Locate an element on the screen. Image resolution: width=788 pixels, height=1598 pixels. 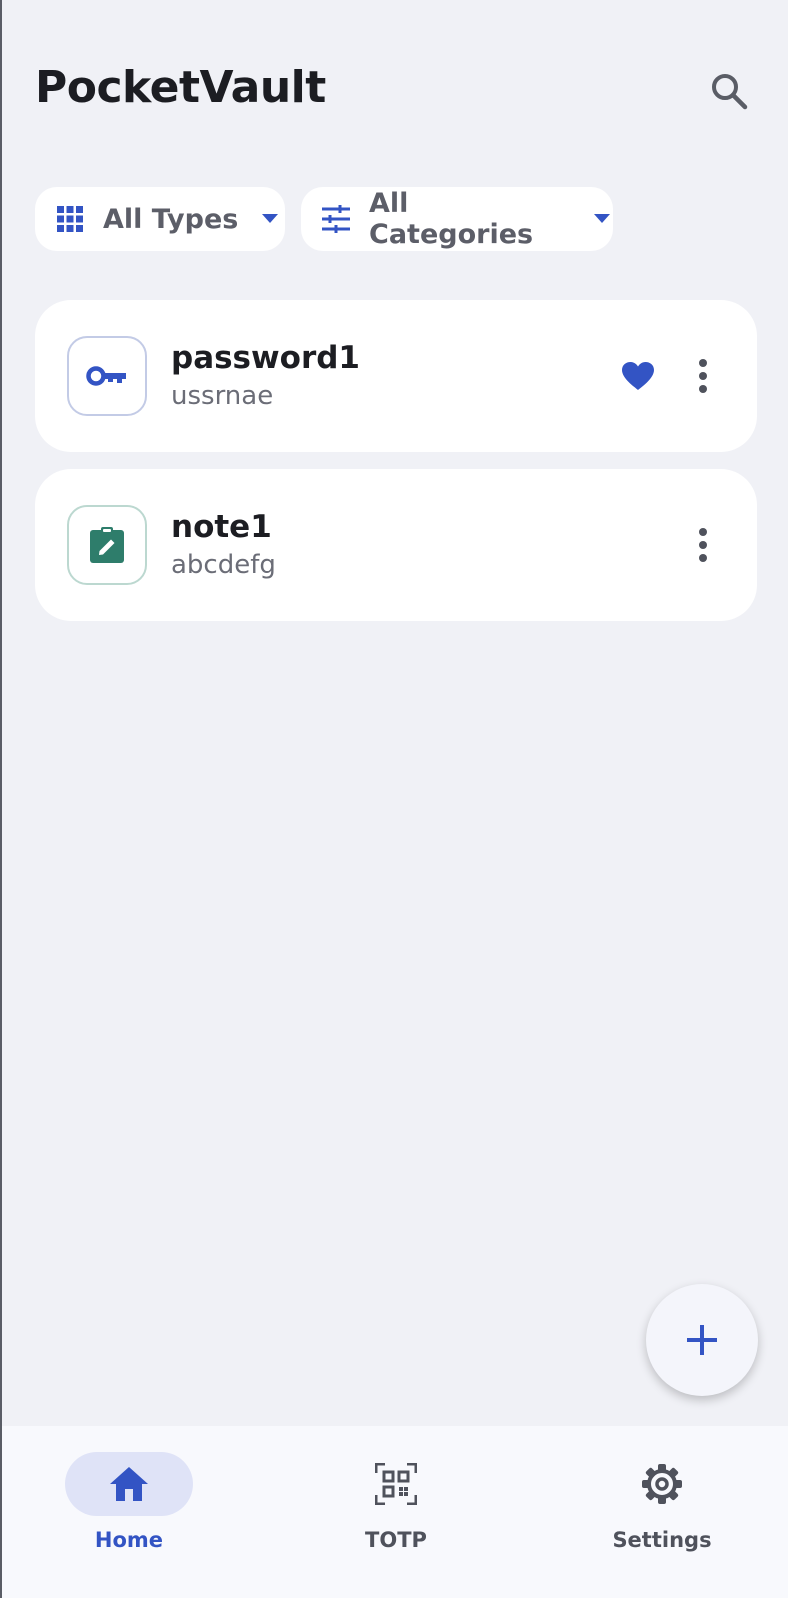
types-filter-dropdown: All Types is located at coordinates (160, 219).